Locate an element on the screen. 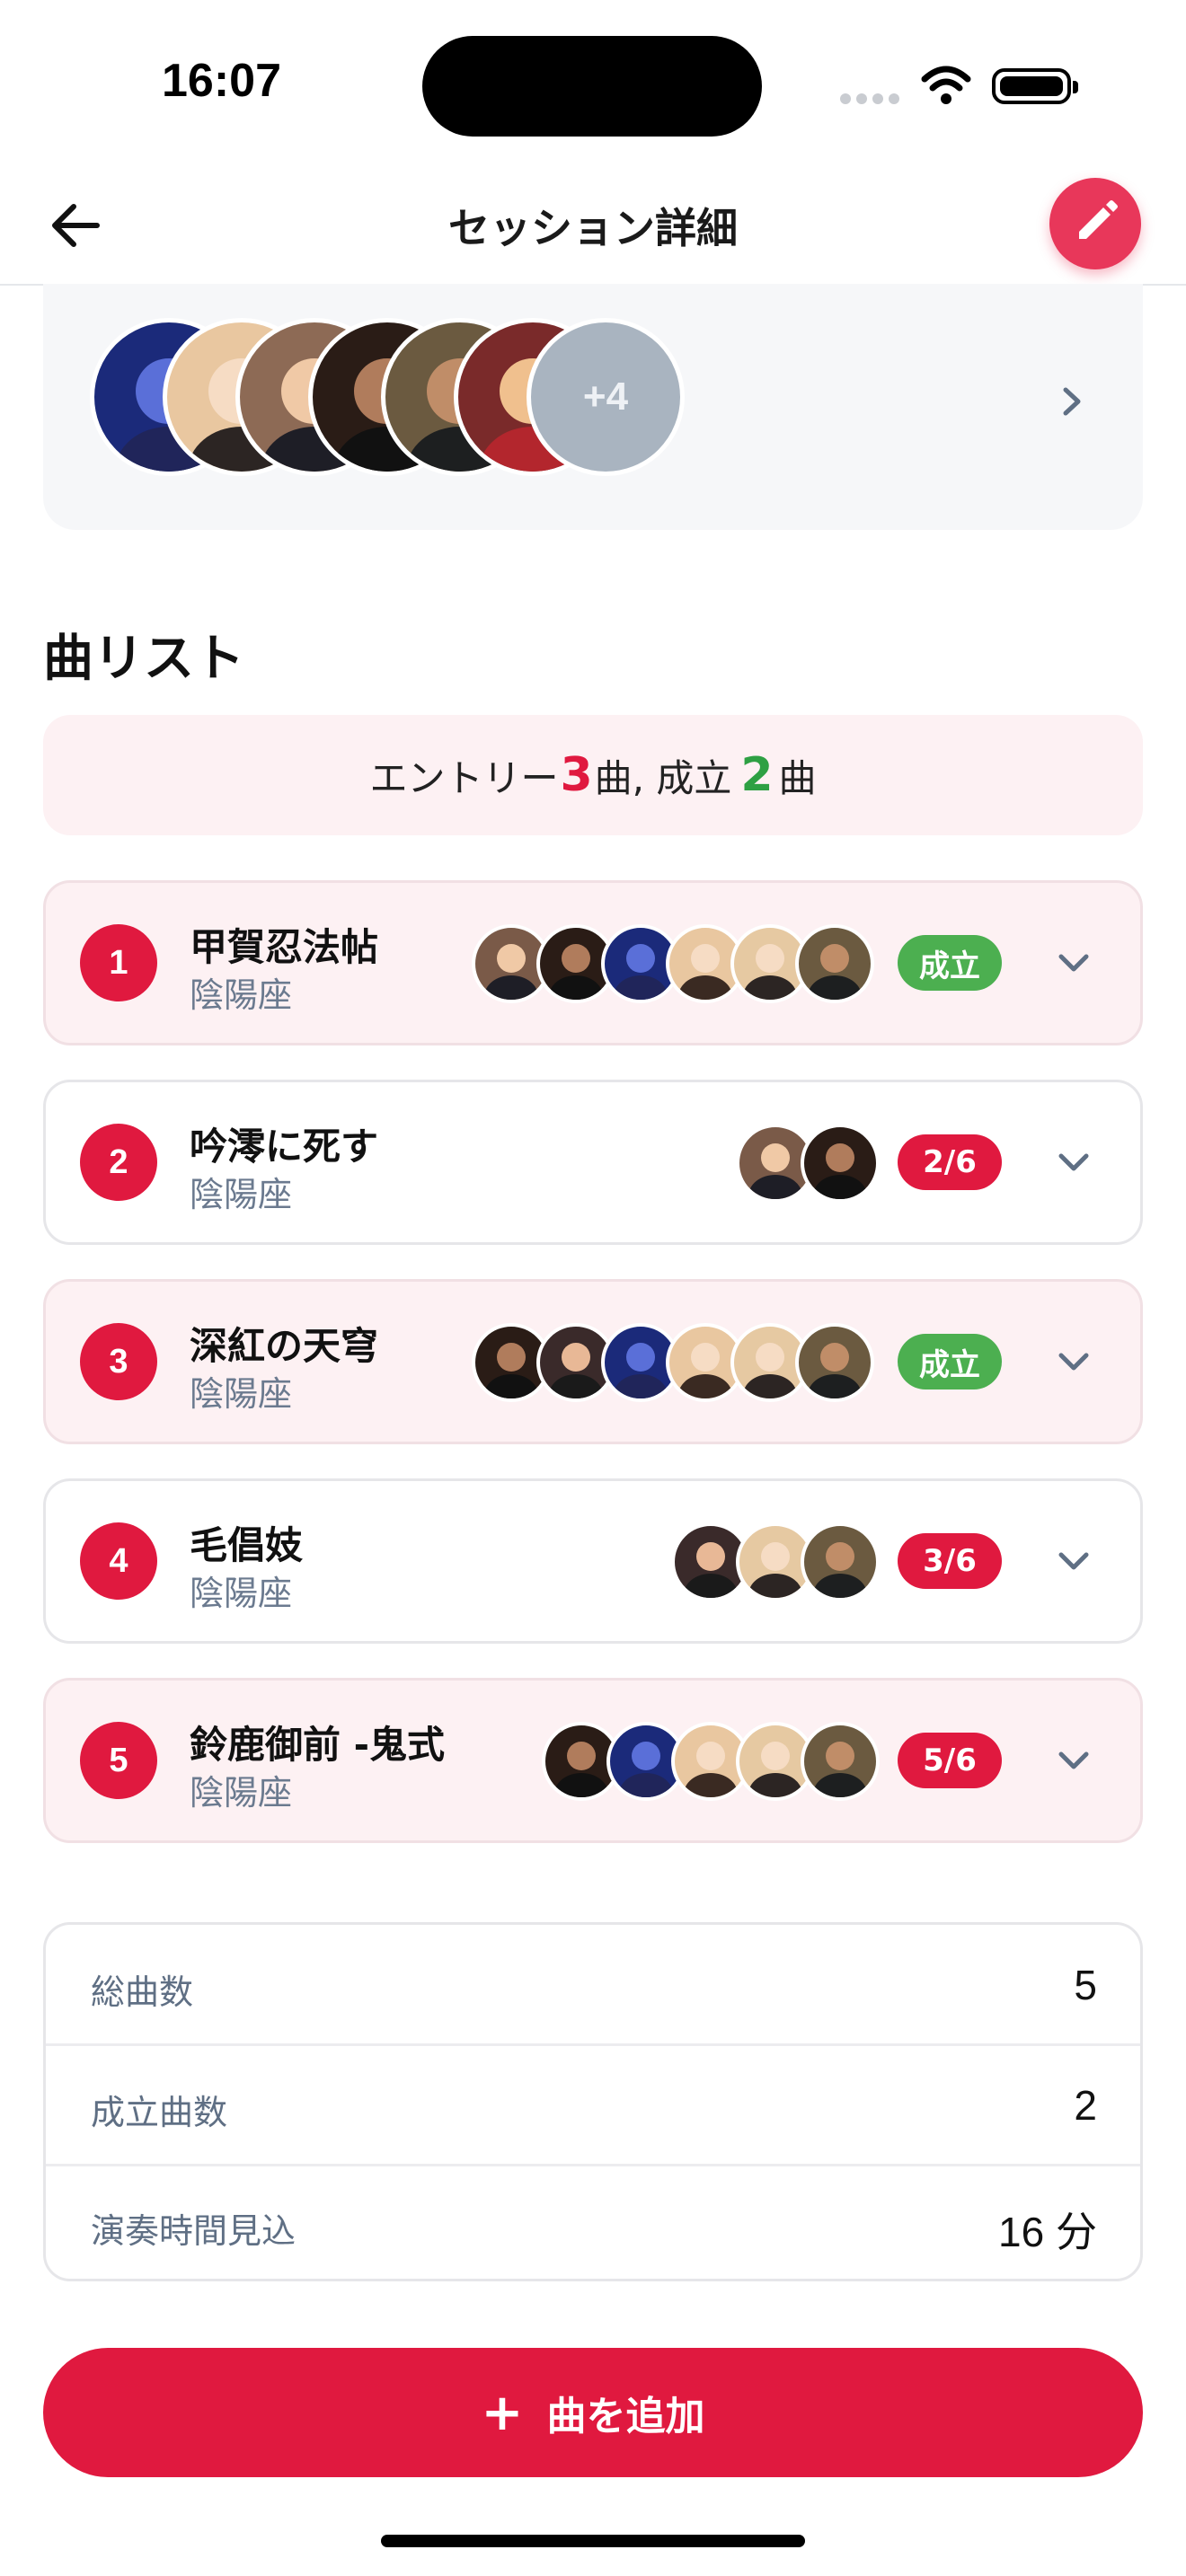 The image size is (1186, 2576). add-song-button: + 曲を追加 is located at coordinates (593, 2412).